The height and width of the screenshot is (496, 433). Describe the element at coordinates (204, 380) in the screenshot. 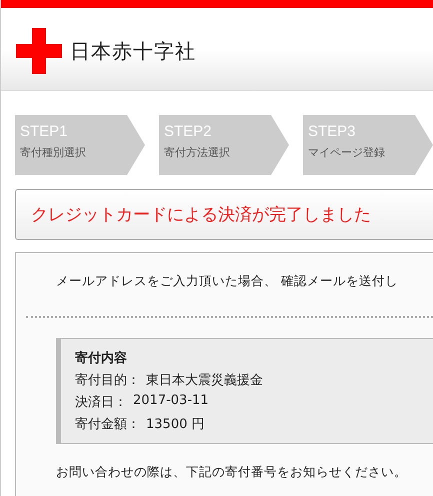

I see `detail-value: 東日本大震災義援金` at that location.